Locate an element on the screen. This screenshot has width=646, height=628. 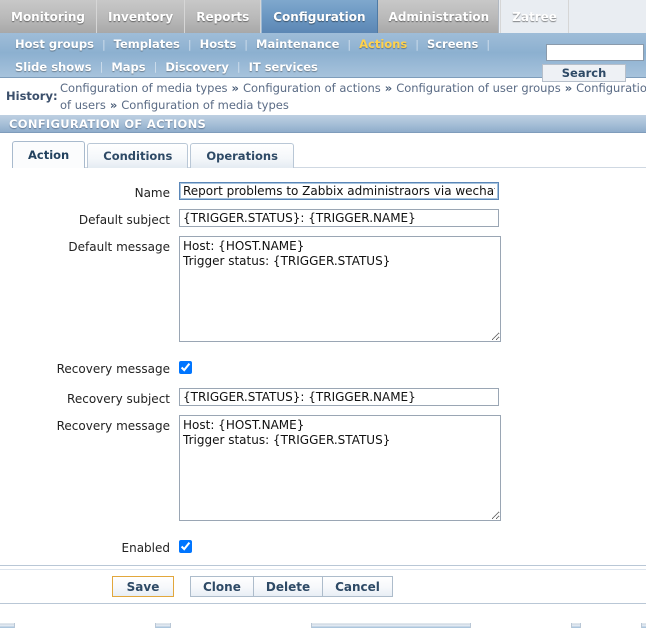
recovery-message-toggle-label: Recovery message is located at coordinates (113, 369).